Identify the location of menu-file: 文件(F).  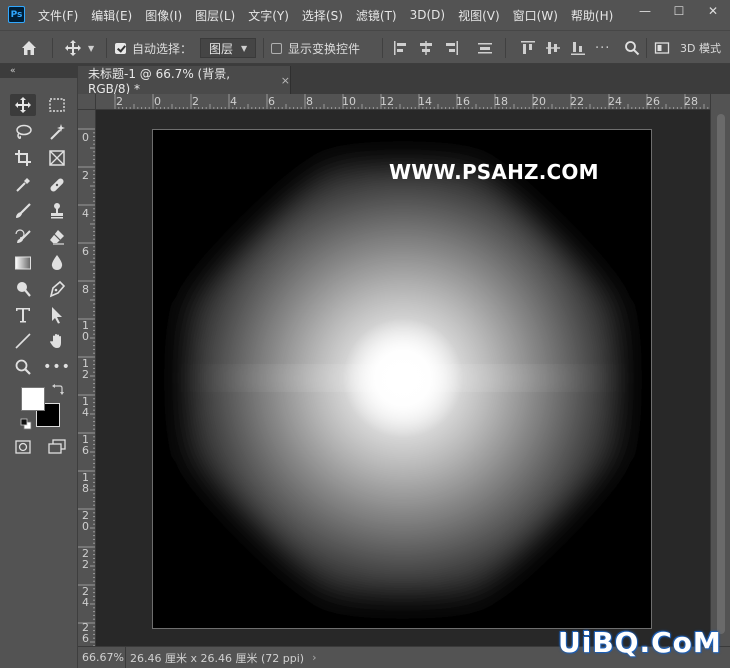
(58, 15).